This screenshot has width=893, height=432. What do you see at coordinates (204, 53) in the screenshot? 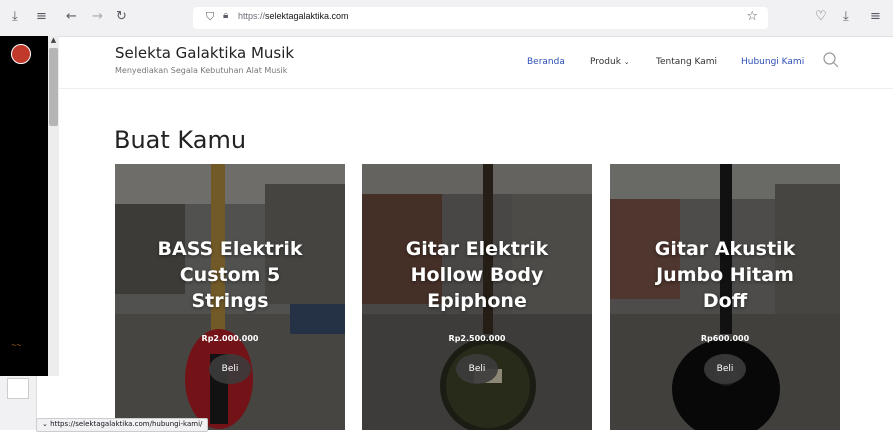
I see `site-title: Selekta Galaktika Musik` at bounding box center [204, 53].